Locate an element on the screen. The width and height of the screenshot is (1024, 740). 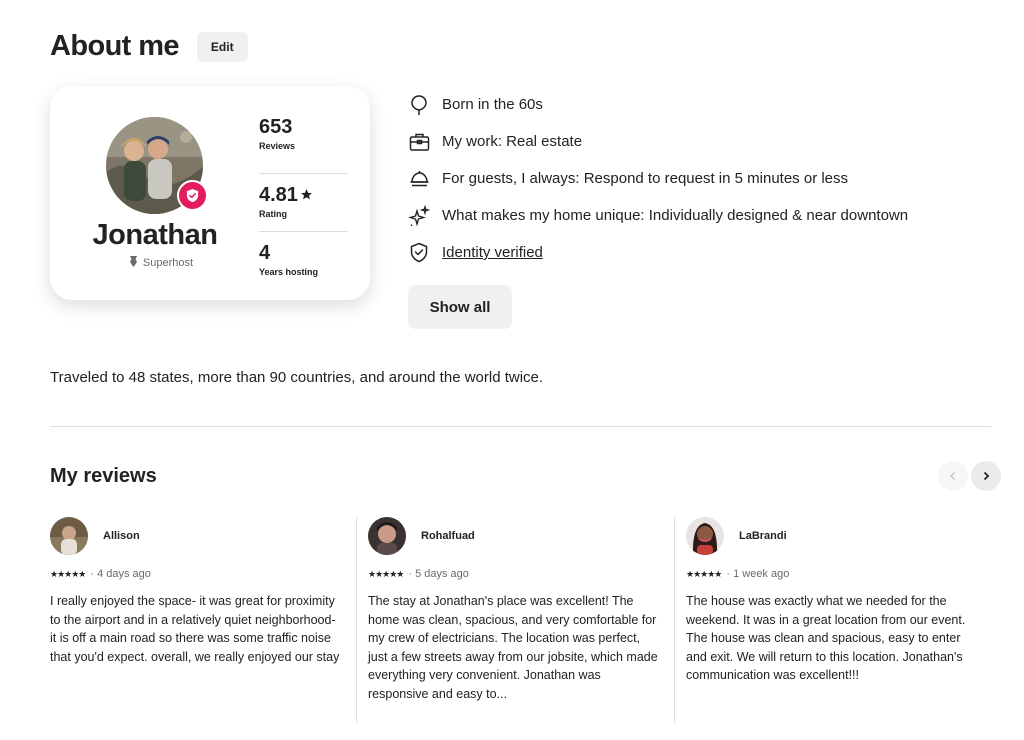
superhost-label: Superhost is located at coordinates (161, 263).